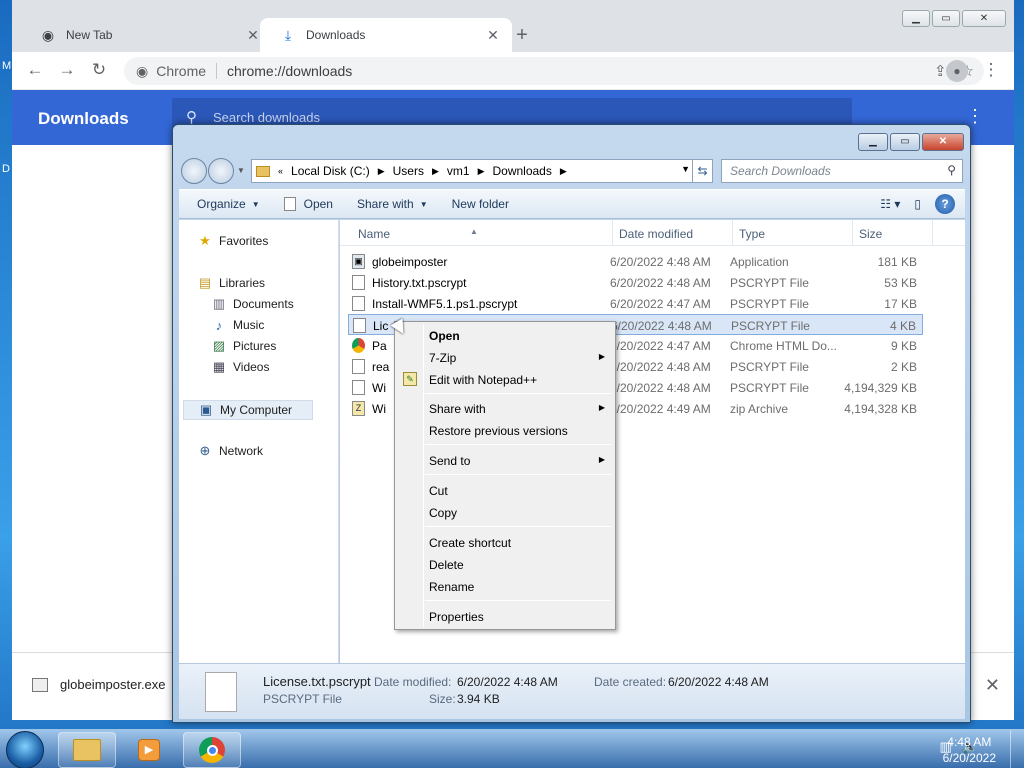 The height and width of the screenshot is (768, 1024). Describe the element at coordinates (522, 36) in the screenshot. I see `new-tab-button: +` at that location.